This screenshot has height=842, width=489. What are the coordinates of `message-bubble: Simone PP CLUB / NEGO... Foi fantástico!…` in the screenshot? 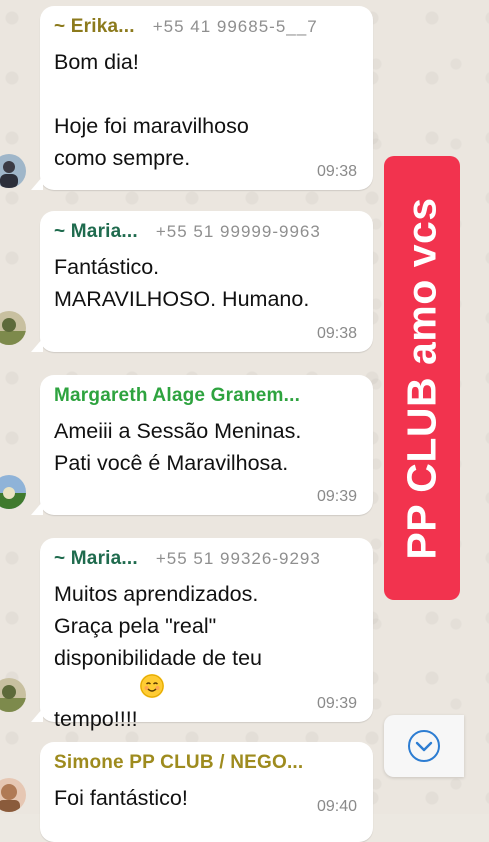 It's located at (186, 792).